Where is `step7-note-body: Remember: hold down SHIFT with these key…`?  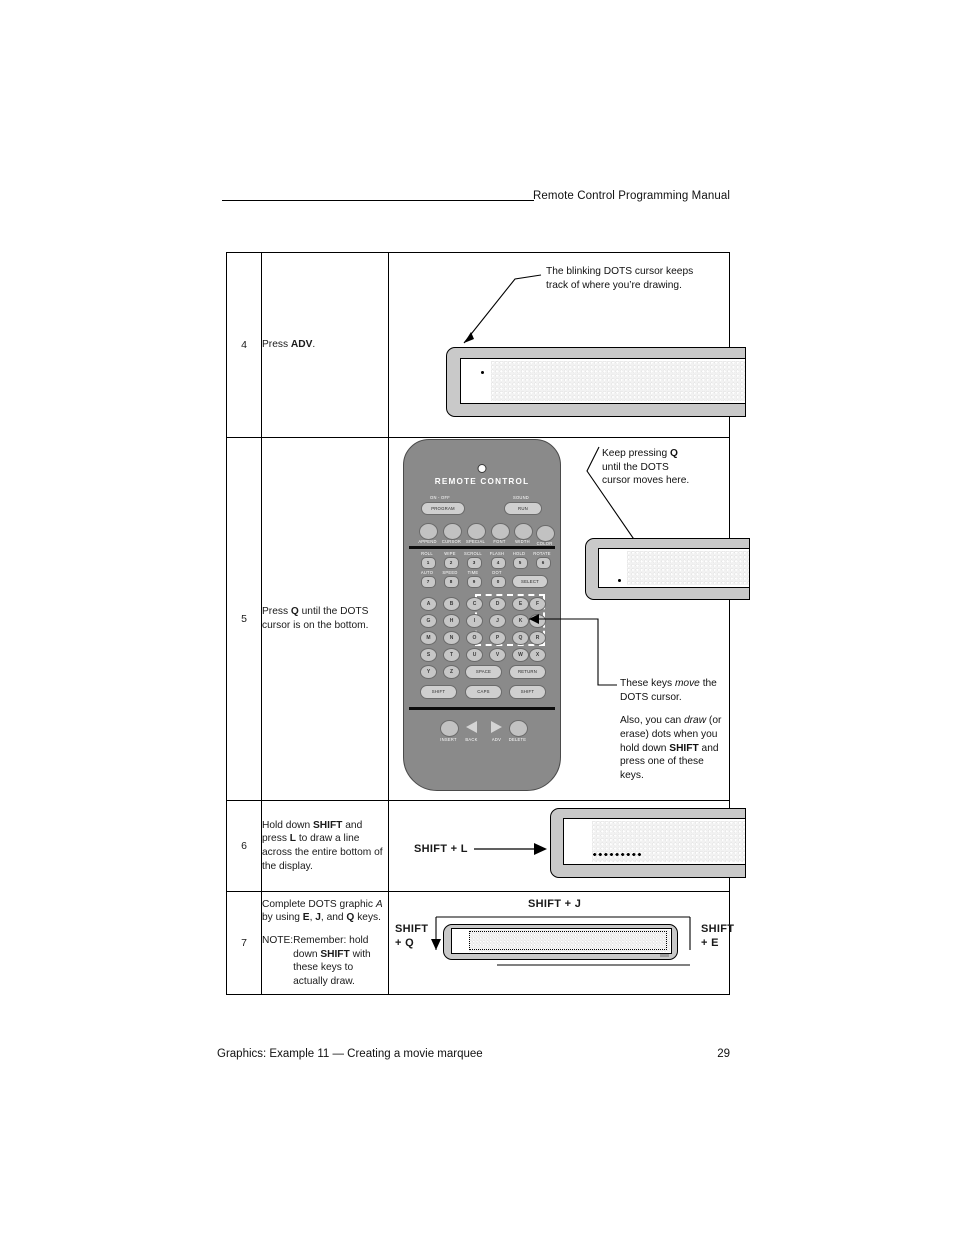 step7-note-body: Remember: hold down SHIFT with these key… is located at coordinates (340, 961).